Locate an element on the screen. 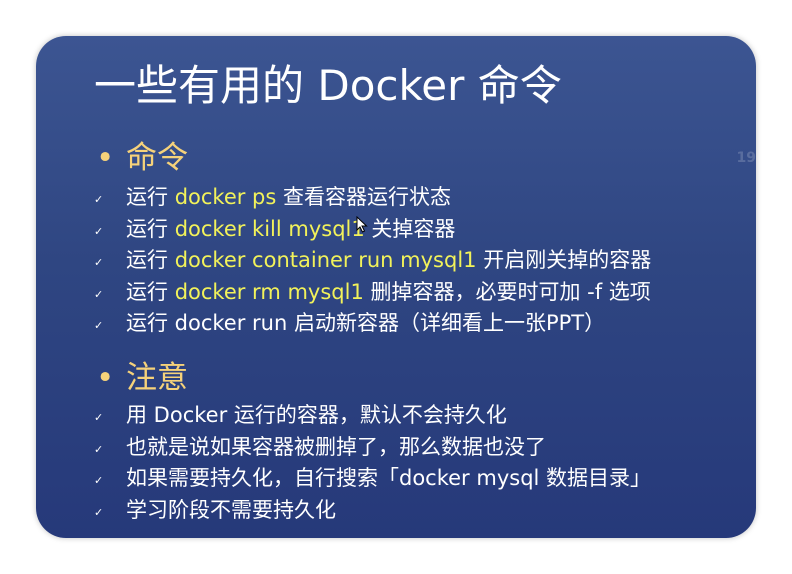 Image resolution: width=792 pixels, height=574 pixels. item-text: 运行 docker run 启动新容器（详细看上一张PPT） is located at coordinates (366, 323).